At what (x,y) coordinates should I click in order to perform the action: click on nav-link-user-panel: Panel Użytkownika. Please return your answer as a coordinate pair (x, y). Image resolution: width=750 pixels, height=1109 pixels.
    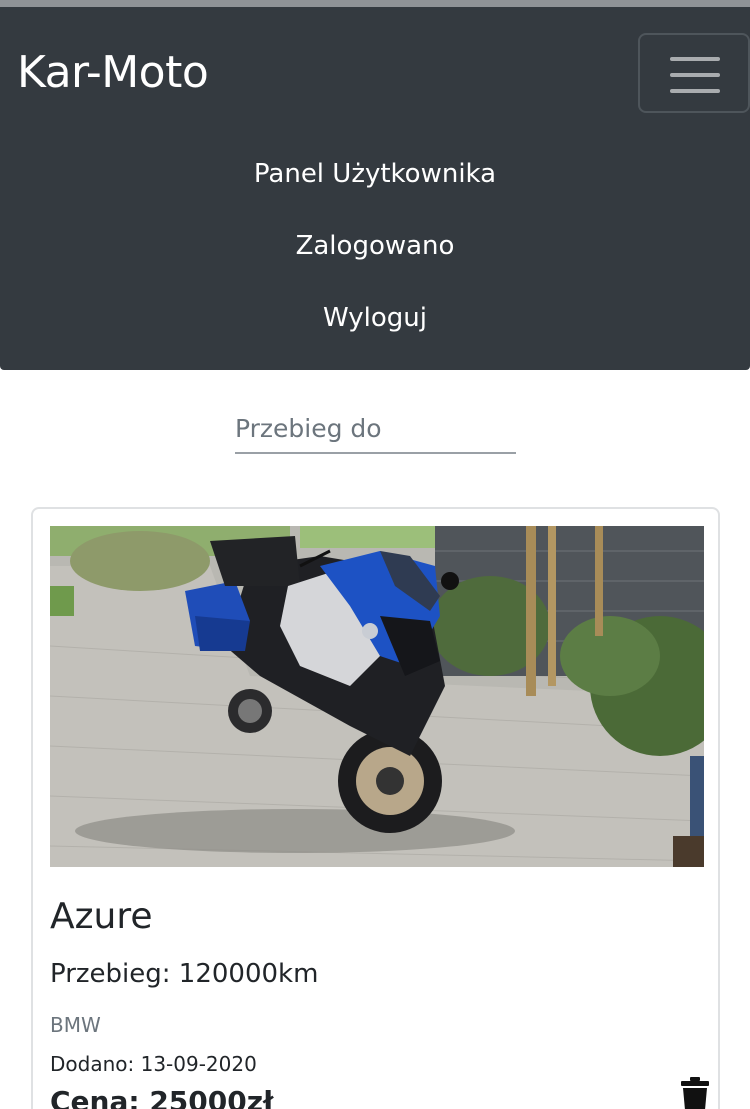
    Looking at the image, I should click on (375, 174).